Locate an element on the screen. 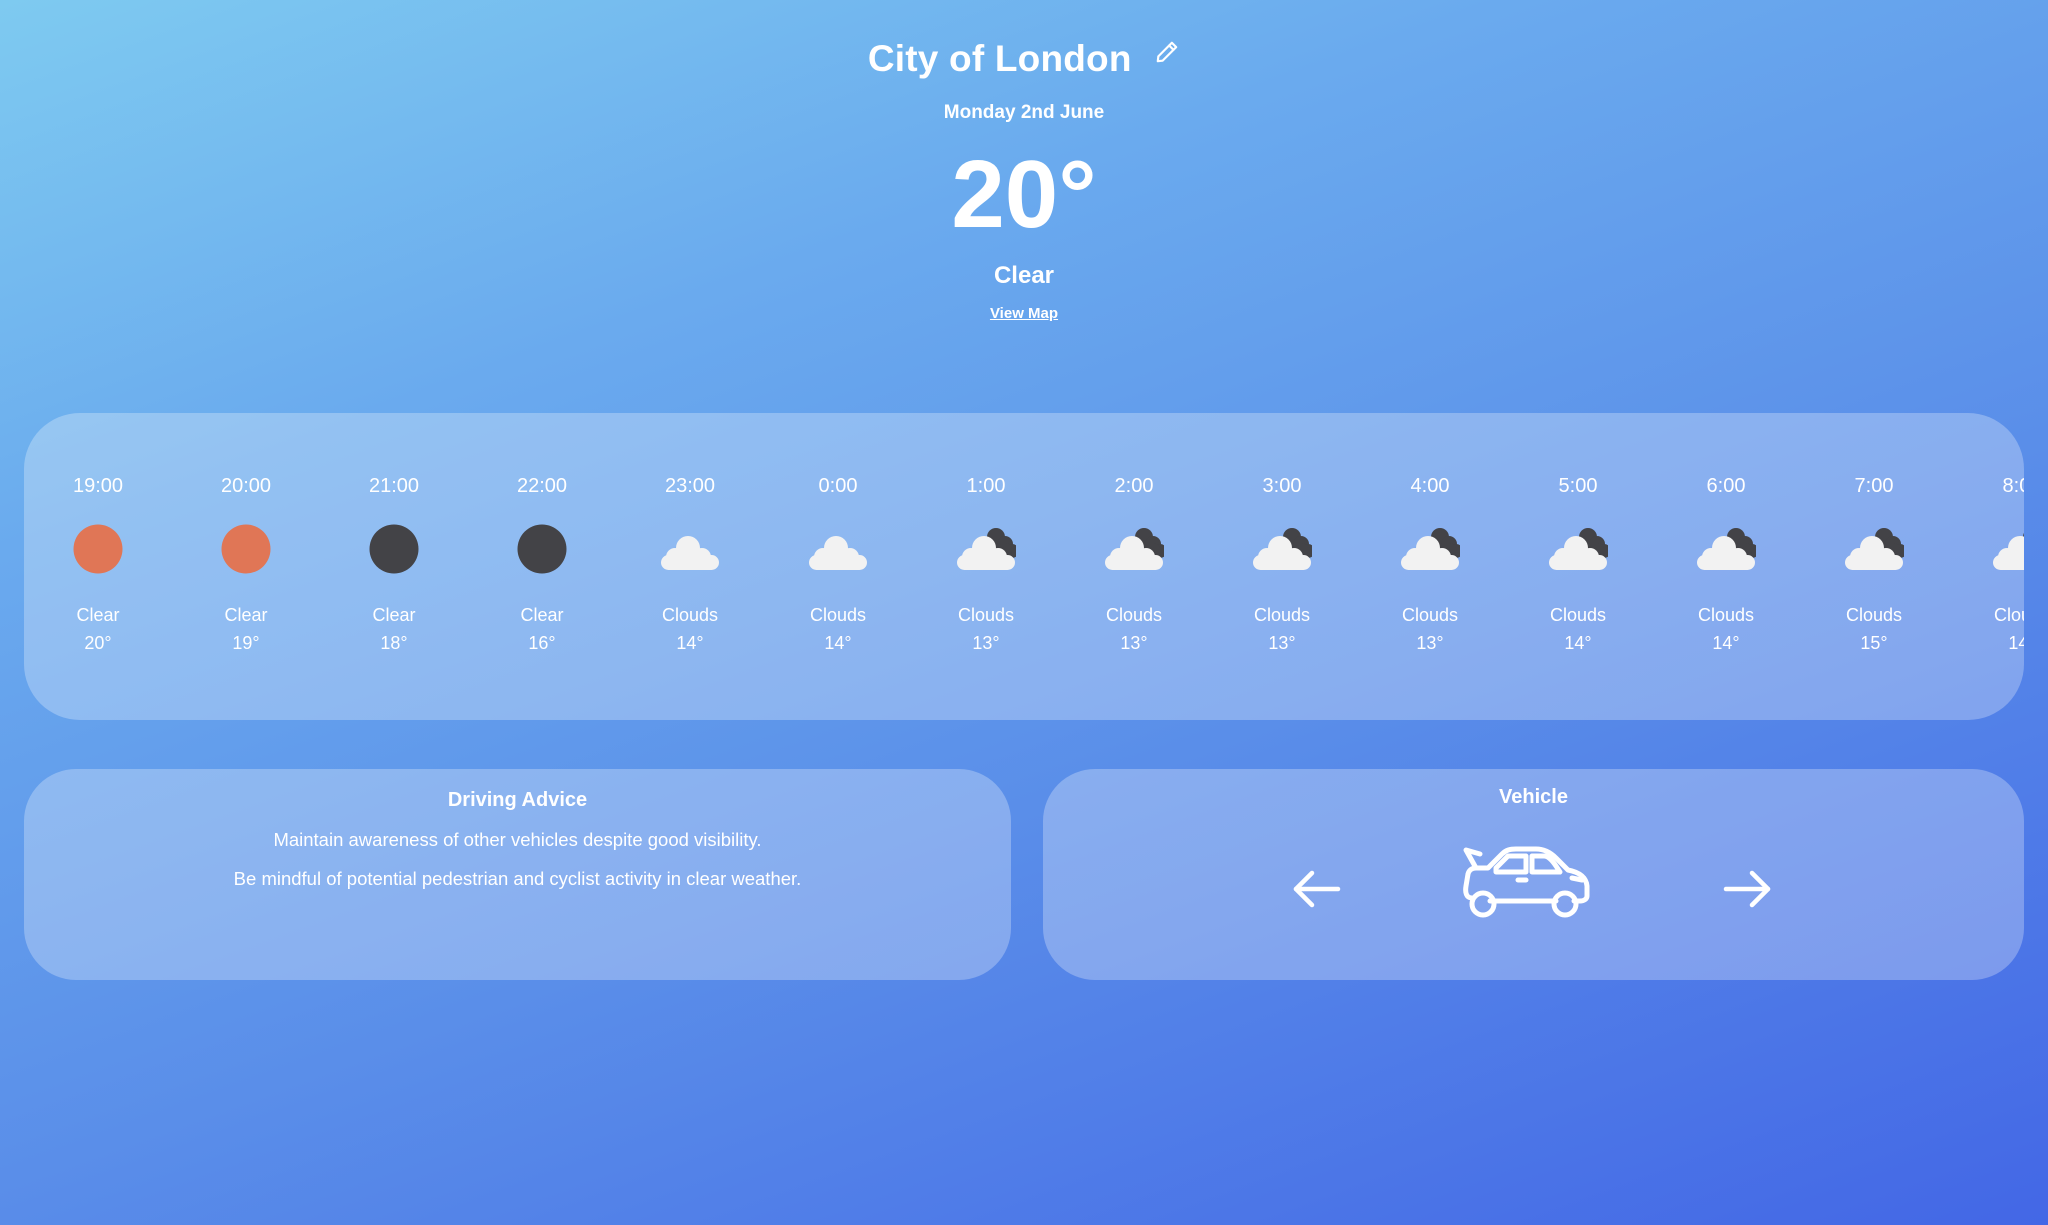  city-row: City of London is located at coordinates (1024, 59).